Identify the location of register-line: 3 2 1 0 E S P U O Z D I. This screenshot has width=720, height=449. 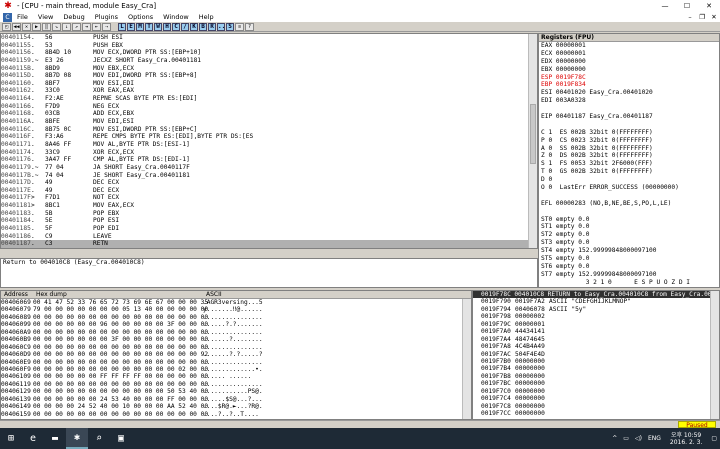
(629, 283).